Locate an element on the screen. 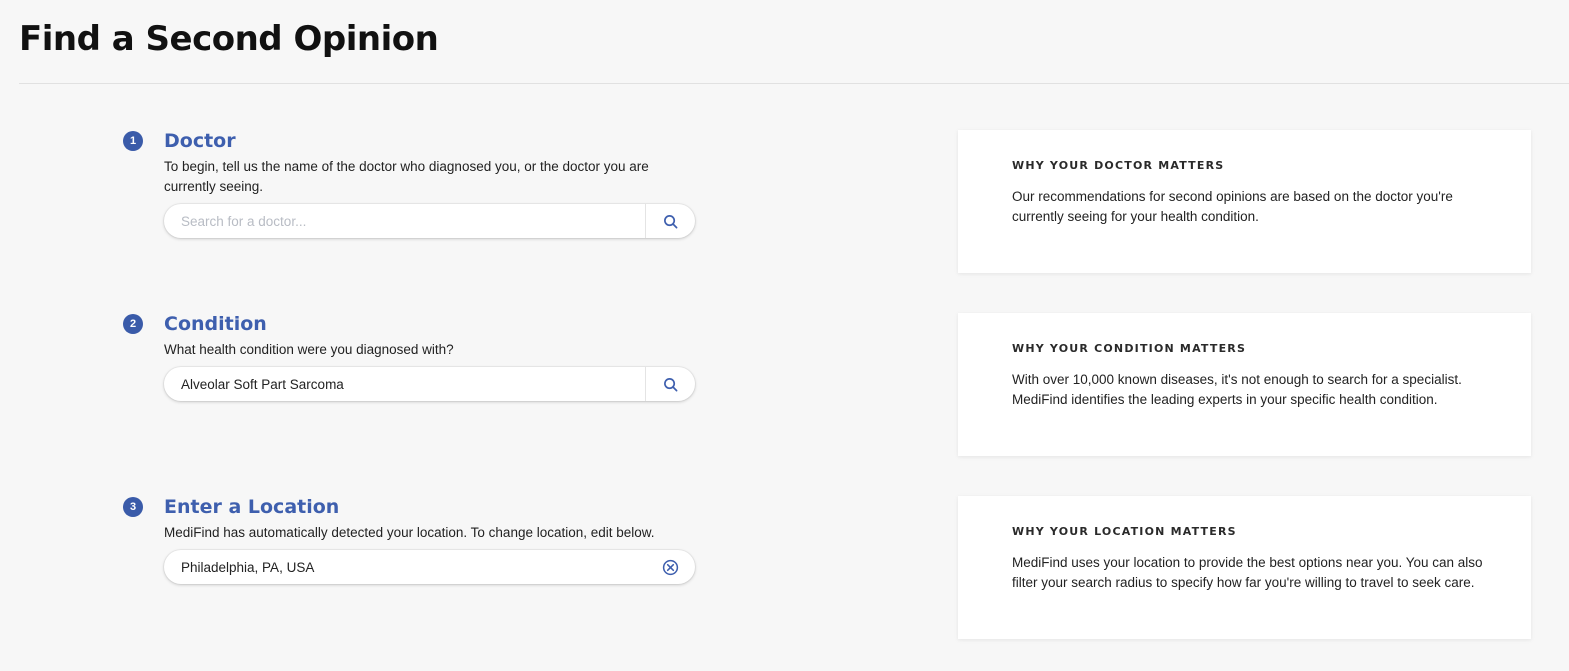  doctor-search-input is located at coordinates (404, 221).